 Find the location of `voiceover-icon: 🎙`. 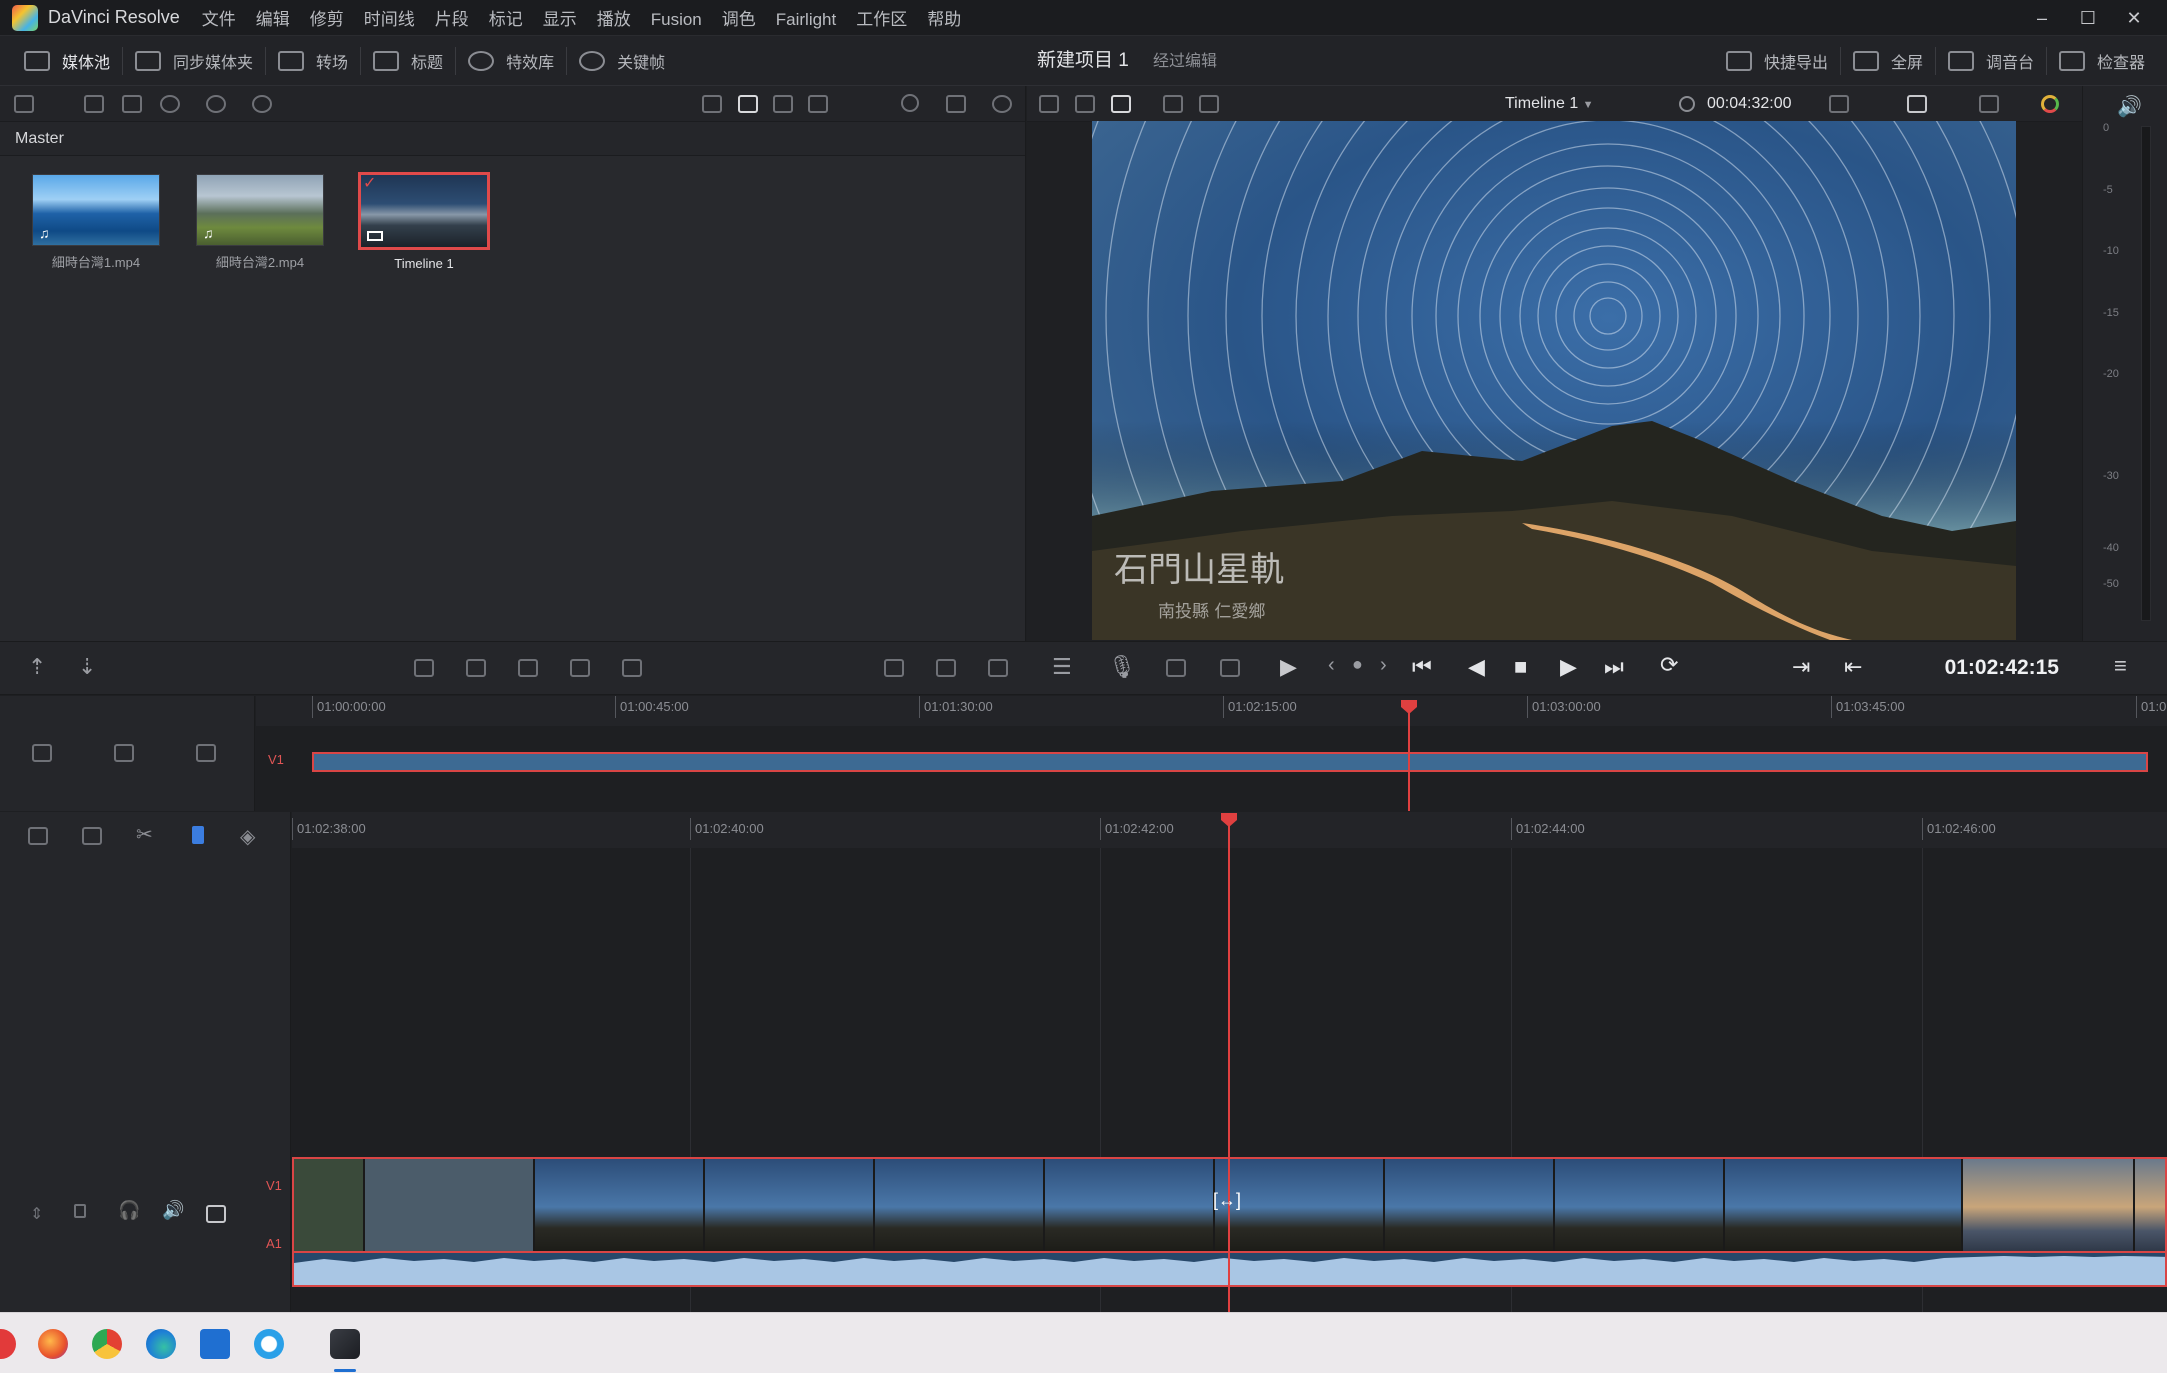

voiceover-icon: 🎙 is located at coordinates (1122, 667).